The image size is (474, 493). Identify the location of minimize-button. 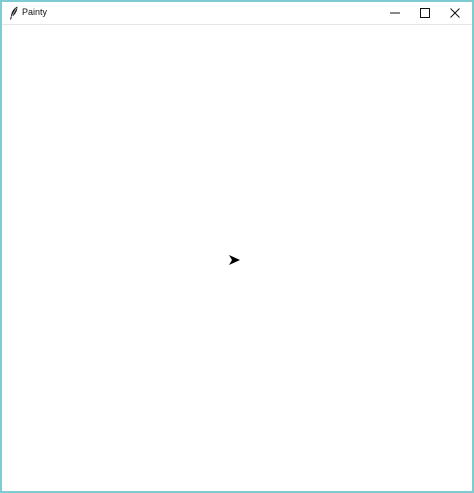
(395, 13).